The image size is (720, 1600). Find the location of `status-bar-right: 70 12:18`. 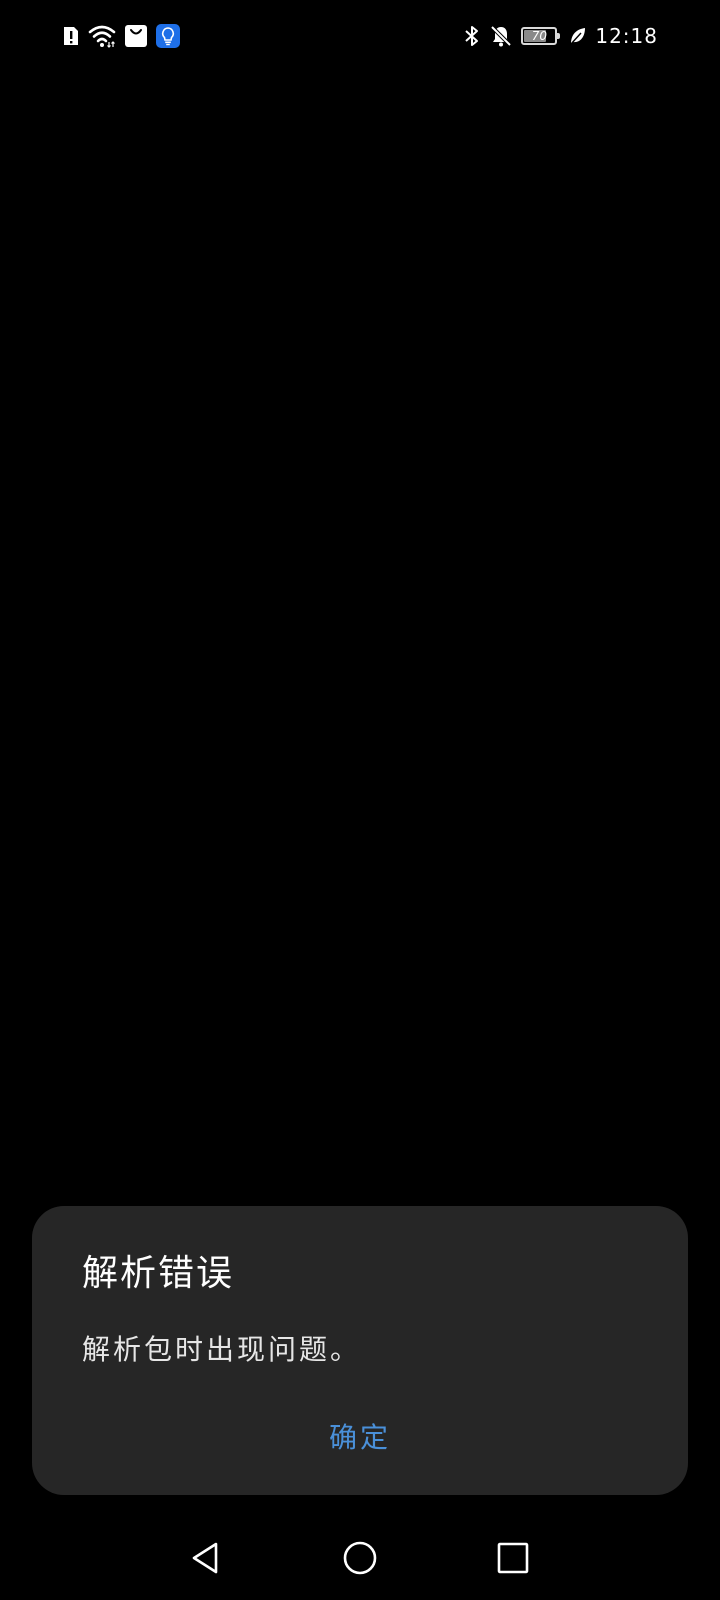

status-bar-right: 70 12:18 is located at coordinates (560, 36).